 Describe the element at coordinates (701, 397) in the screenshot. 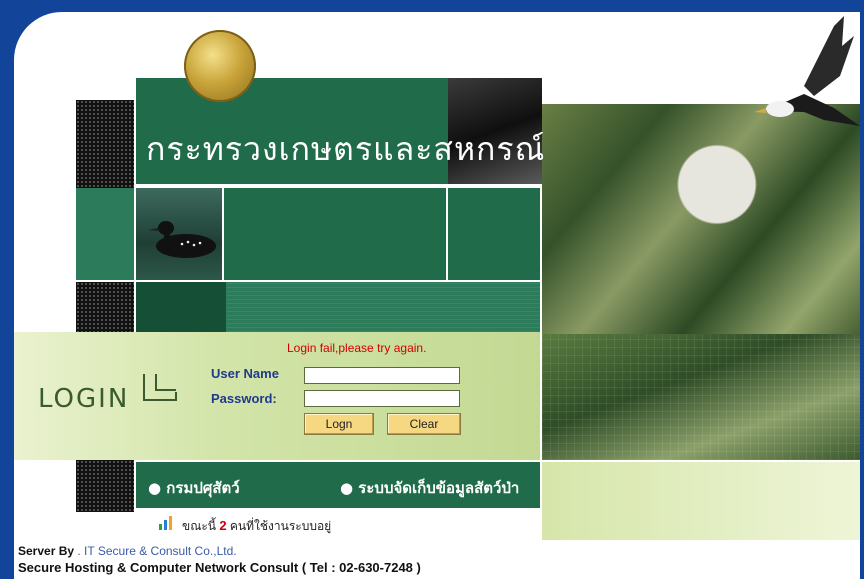

I see `nature-photo` at that location.